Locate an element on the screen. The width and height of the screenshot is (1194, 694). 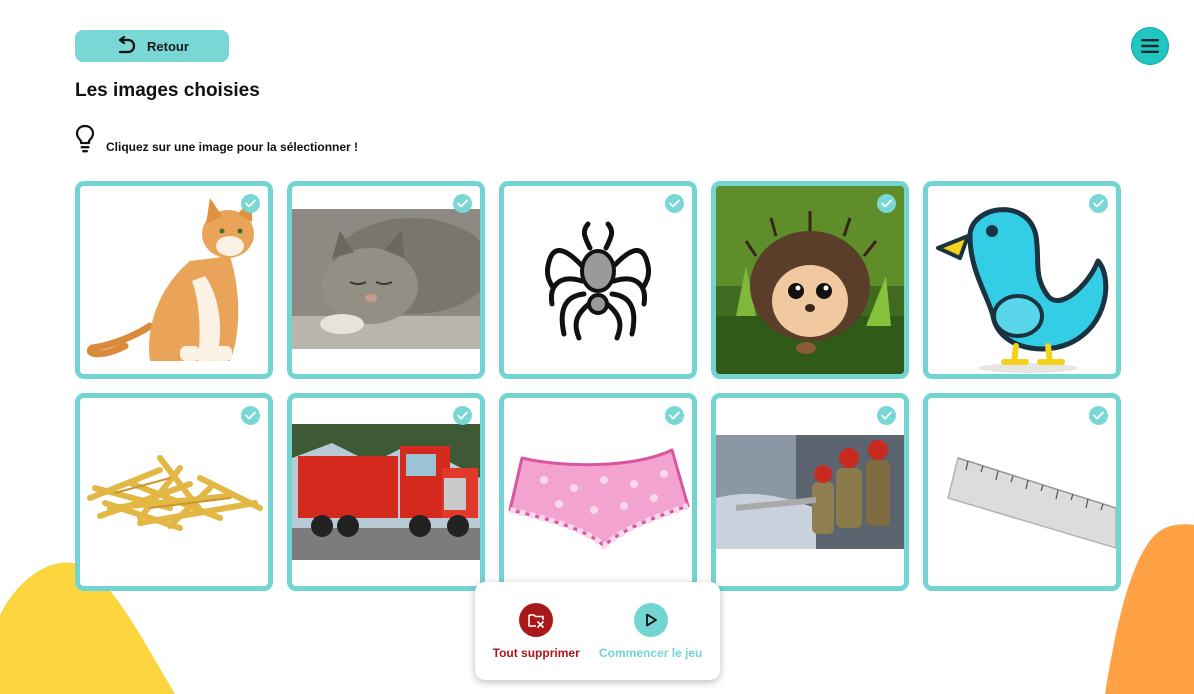
start-game-icon-circle is located at coordinates (650, 619).